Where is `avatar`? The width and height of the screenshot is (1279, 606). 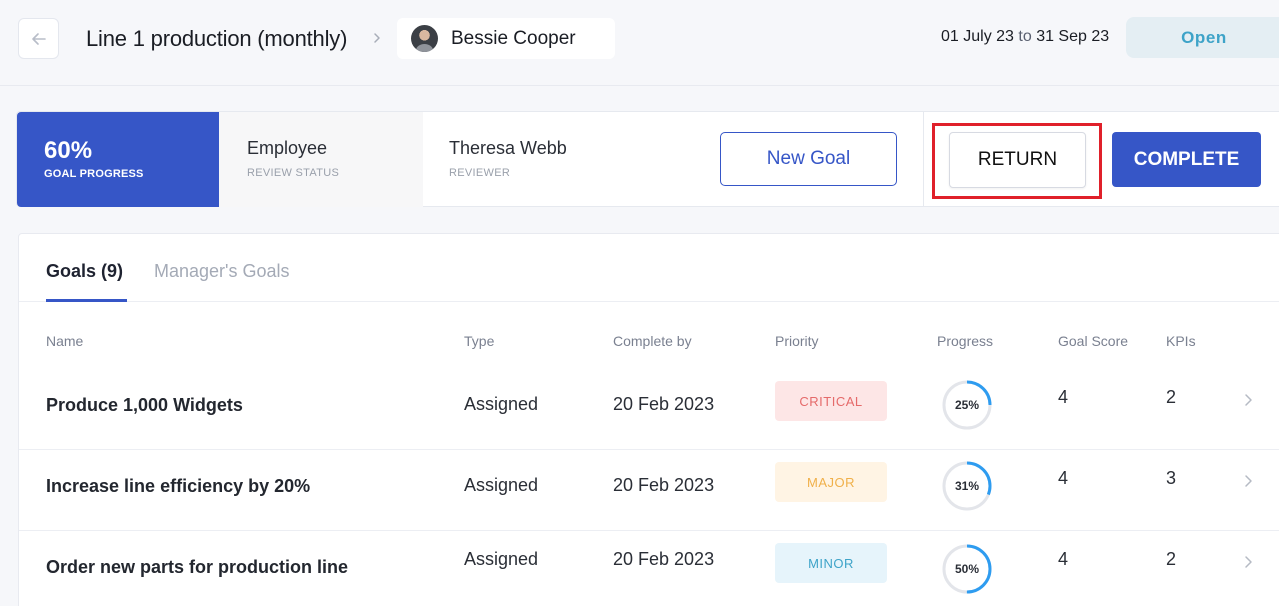 avatar is located at coordinates (424, 38).